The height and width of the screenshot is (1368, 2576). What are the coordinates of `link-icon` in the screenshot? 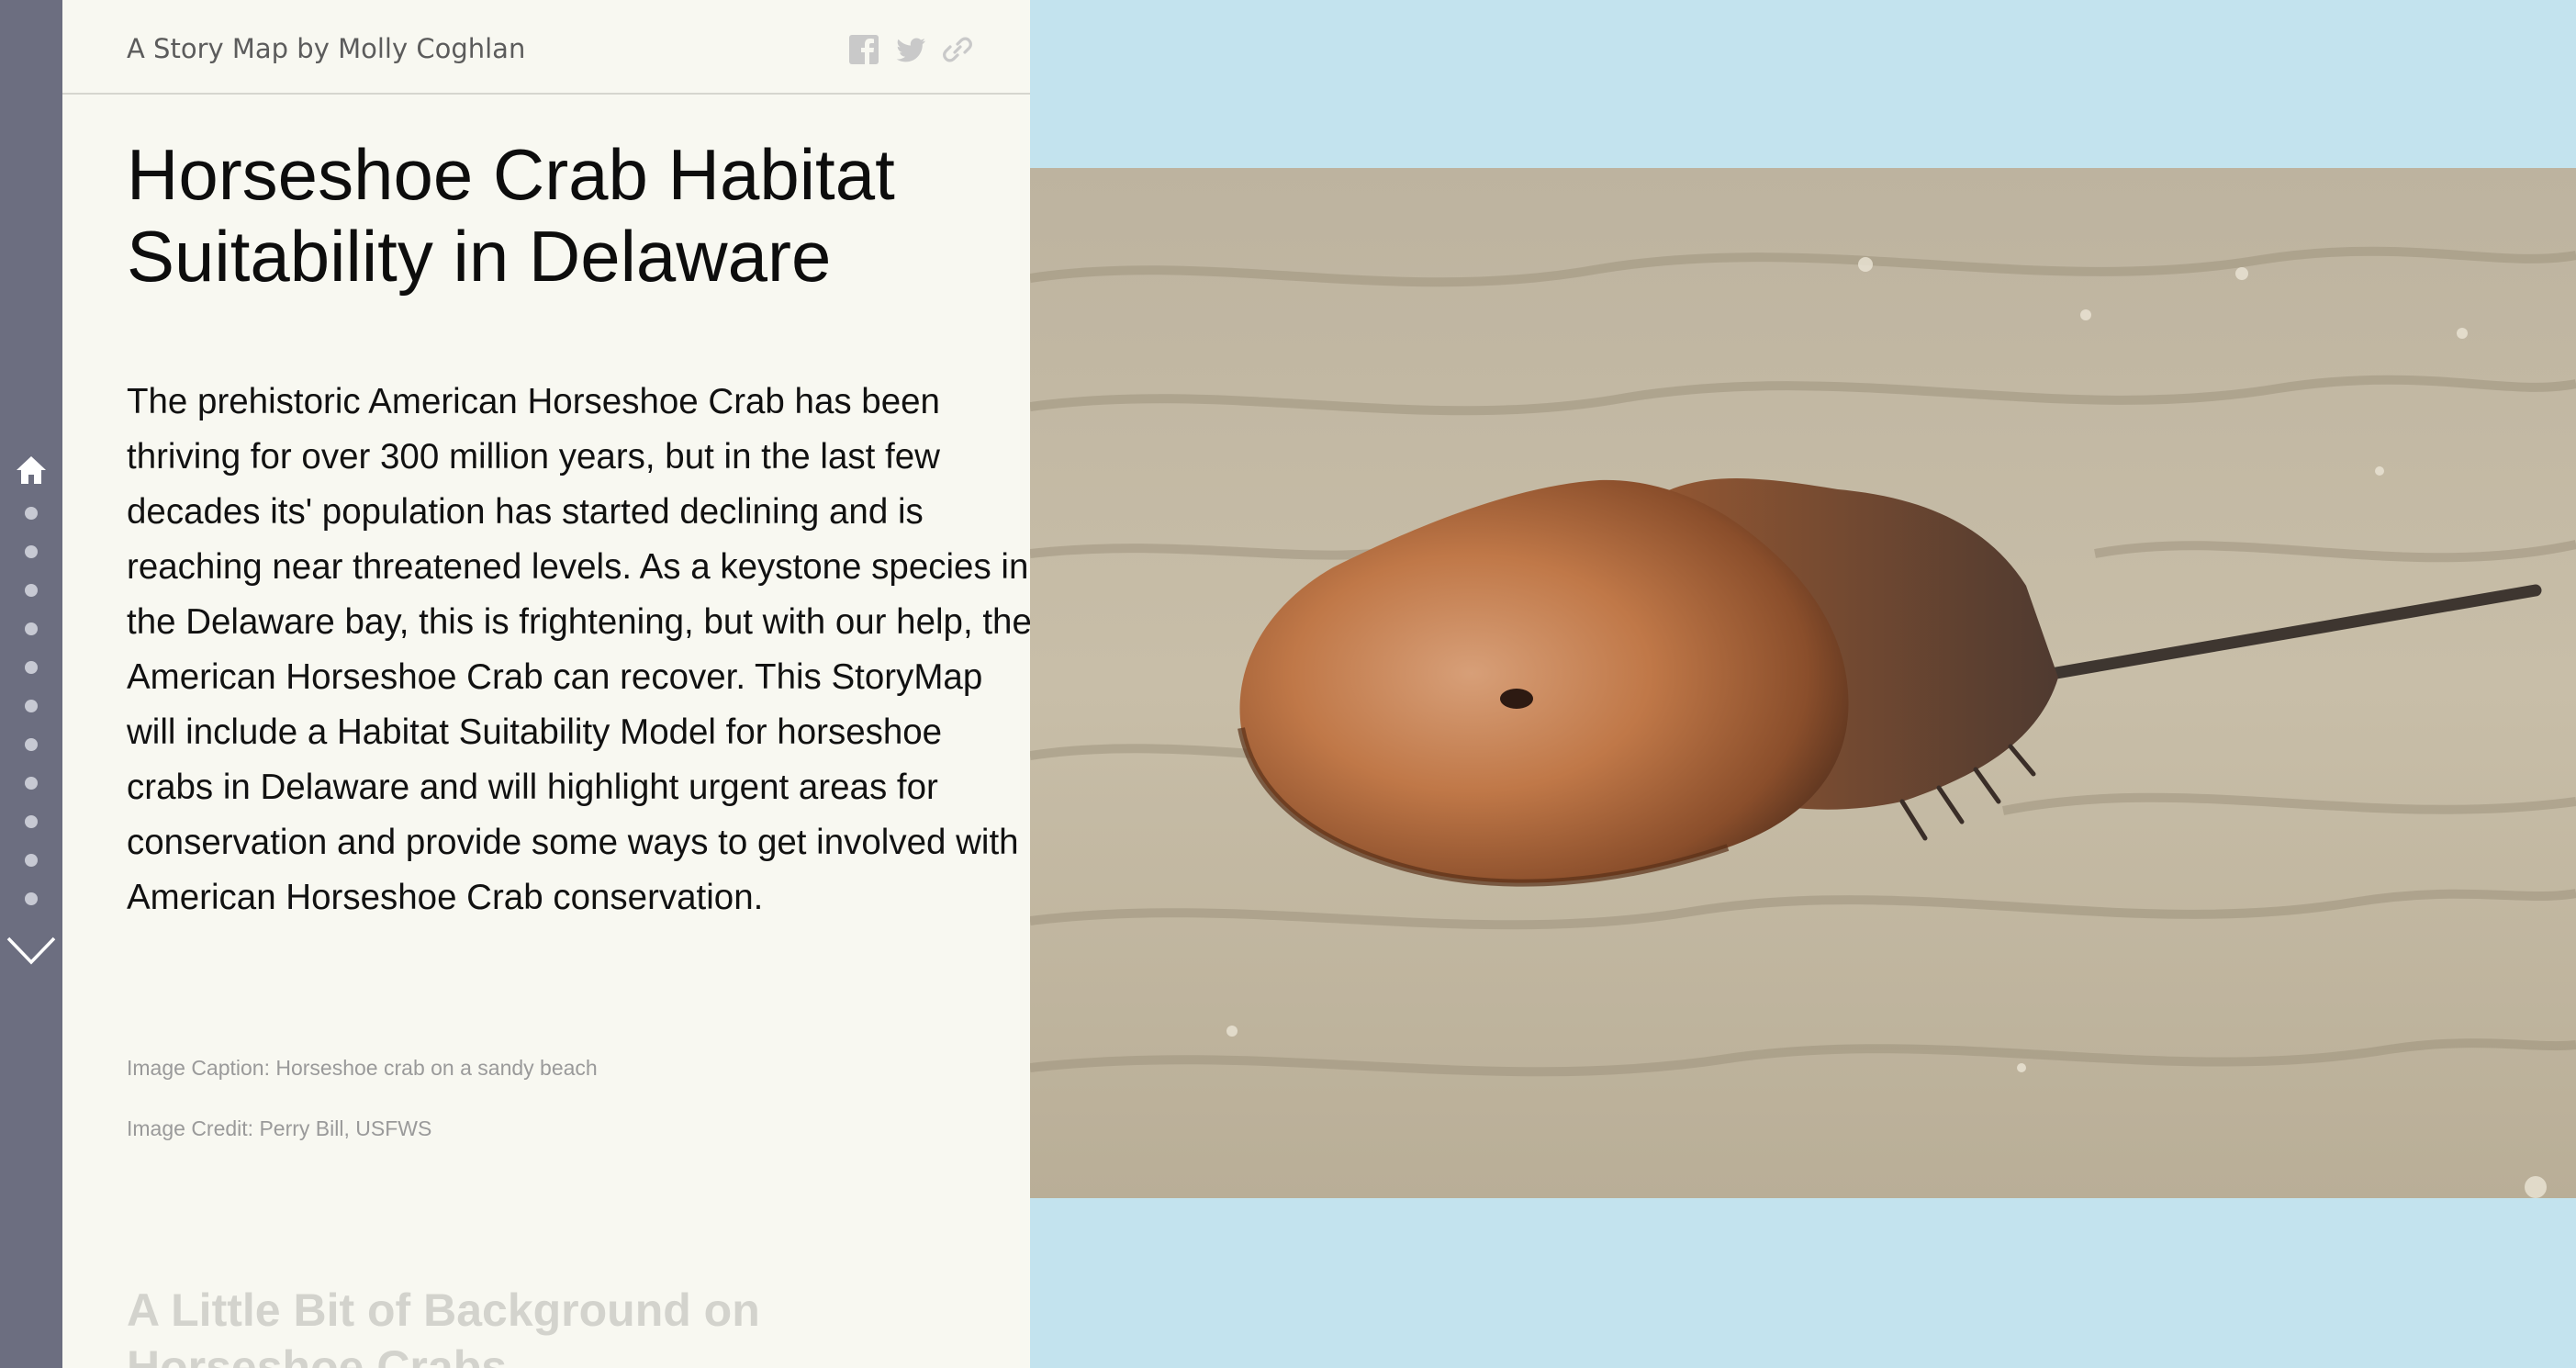 It's located at (957, 49).